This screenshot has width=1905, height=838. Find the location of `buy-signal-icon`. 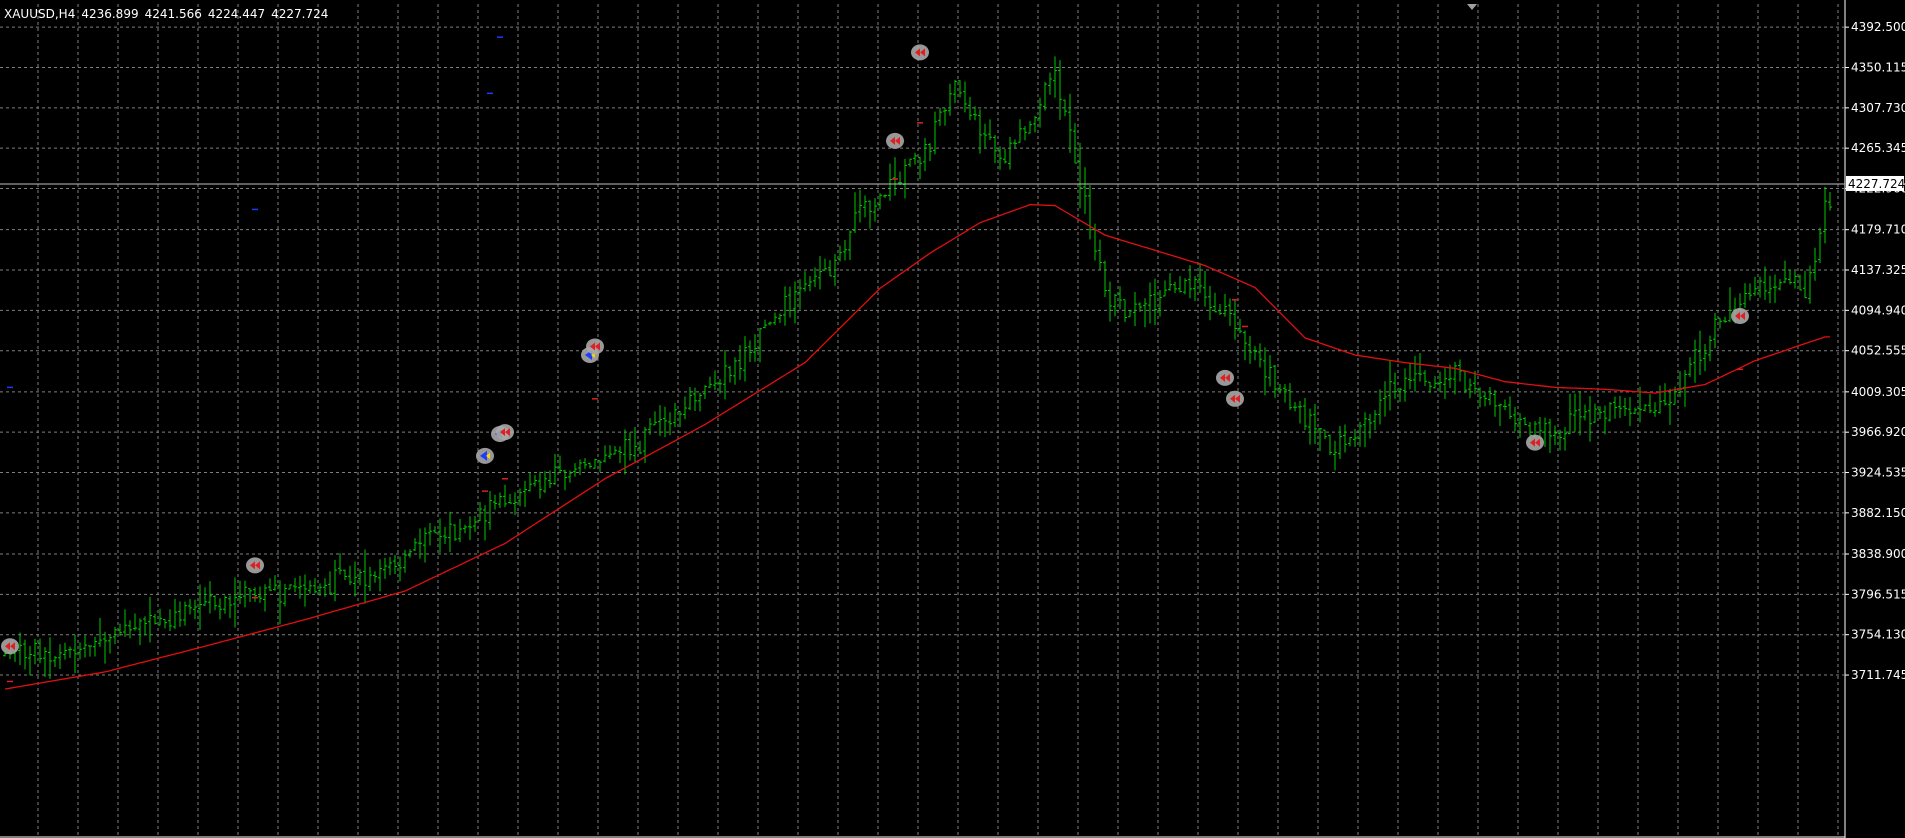

buy-signal-icon is located at coordinates (485, 455).